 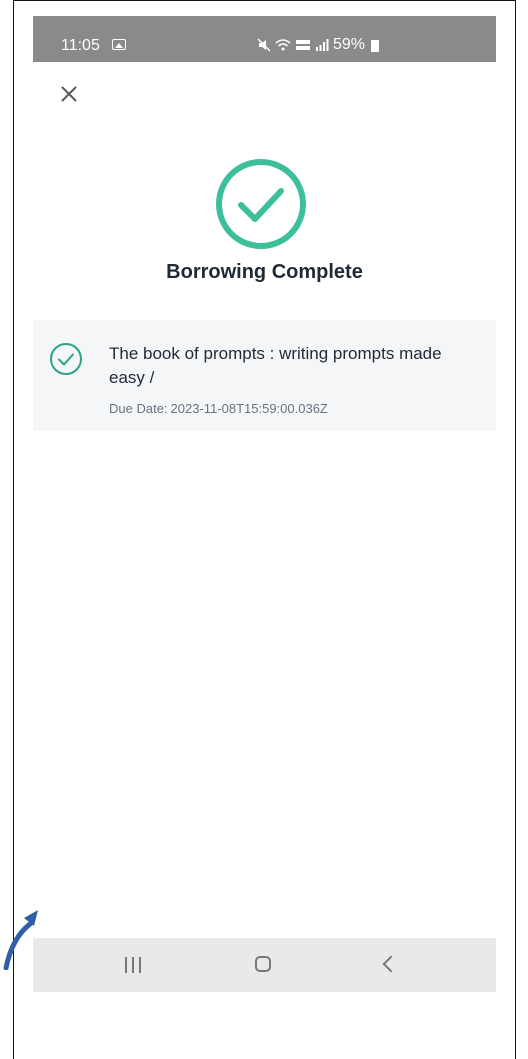 I want to click on item-due-date: Due Date: 2023-11-08T15:59:00.036Z, so click(x=218, y=408).